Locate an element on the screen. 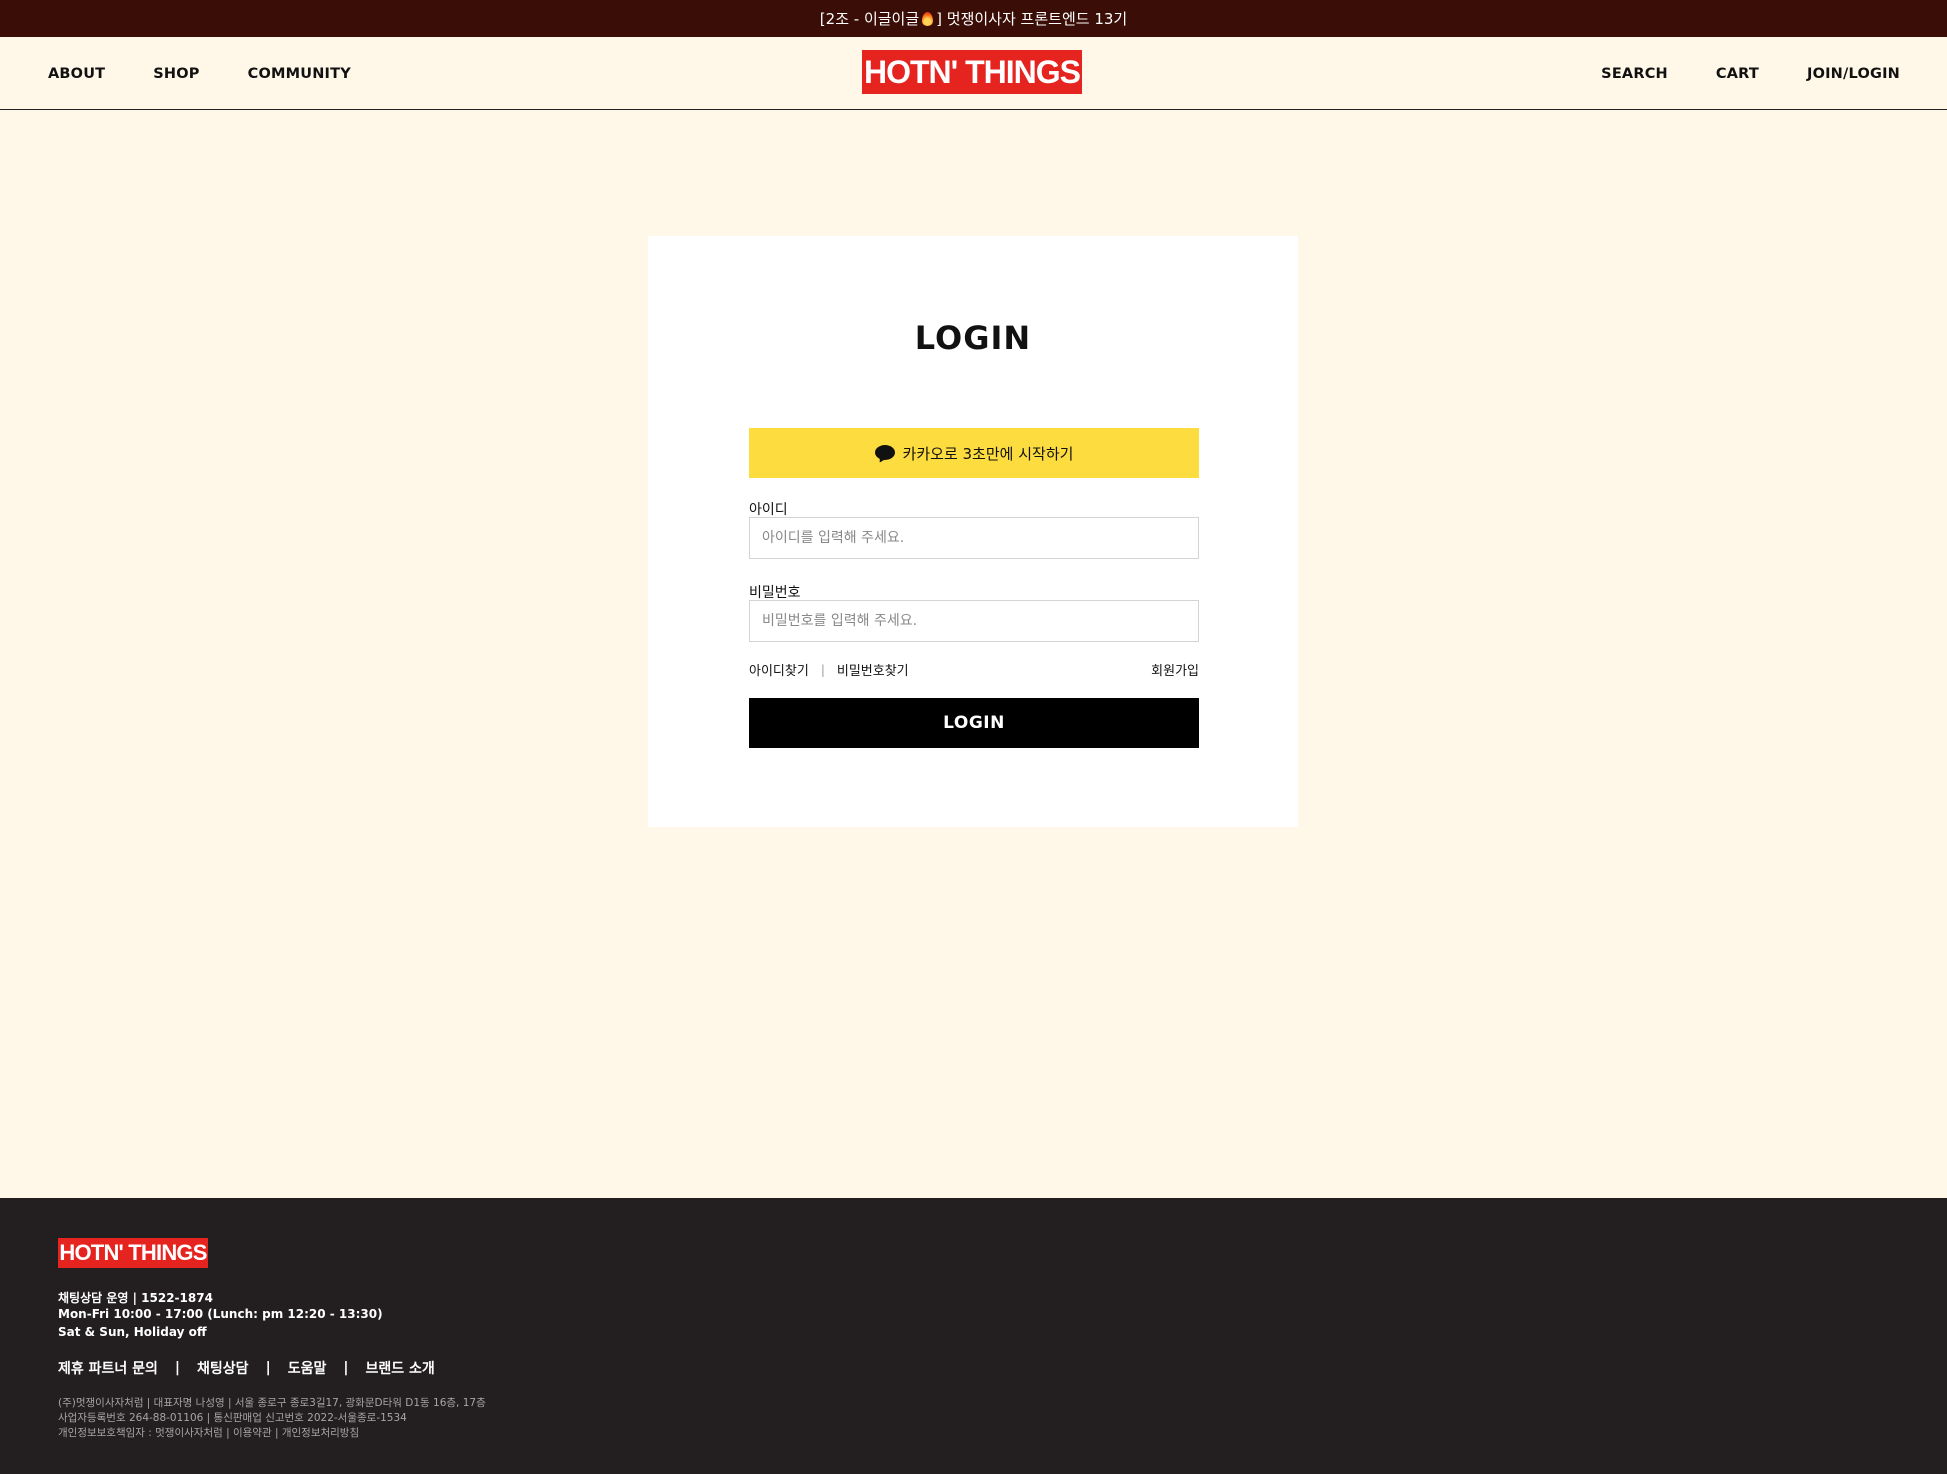 The height and width of the screenshot is (1474, 1947). fire-icon is located at coordinates (928, 18).